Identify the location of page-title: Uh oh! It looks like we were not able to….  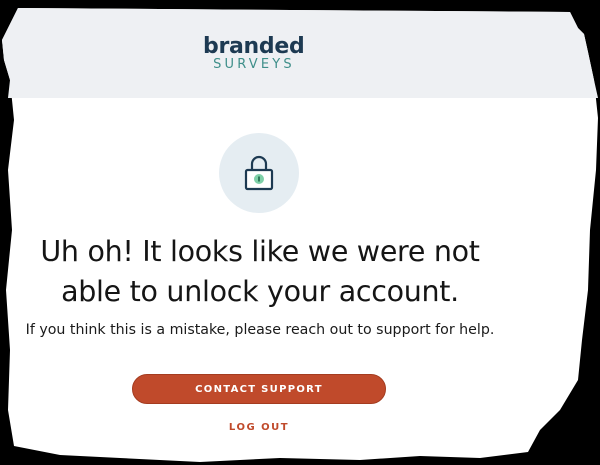
(260, 271).